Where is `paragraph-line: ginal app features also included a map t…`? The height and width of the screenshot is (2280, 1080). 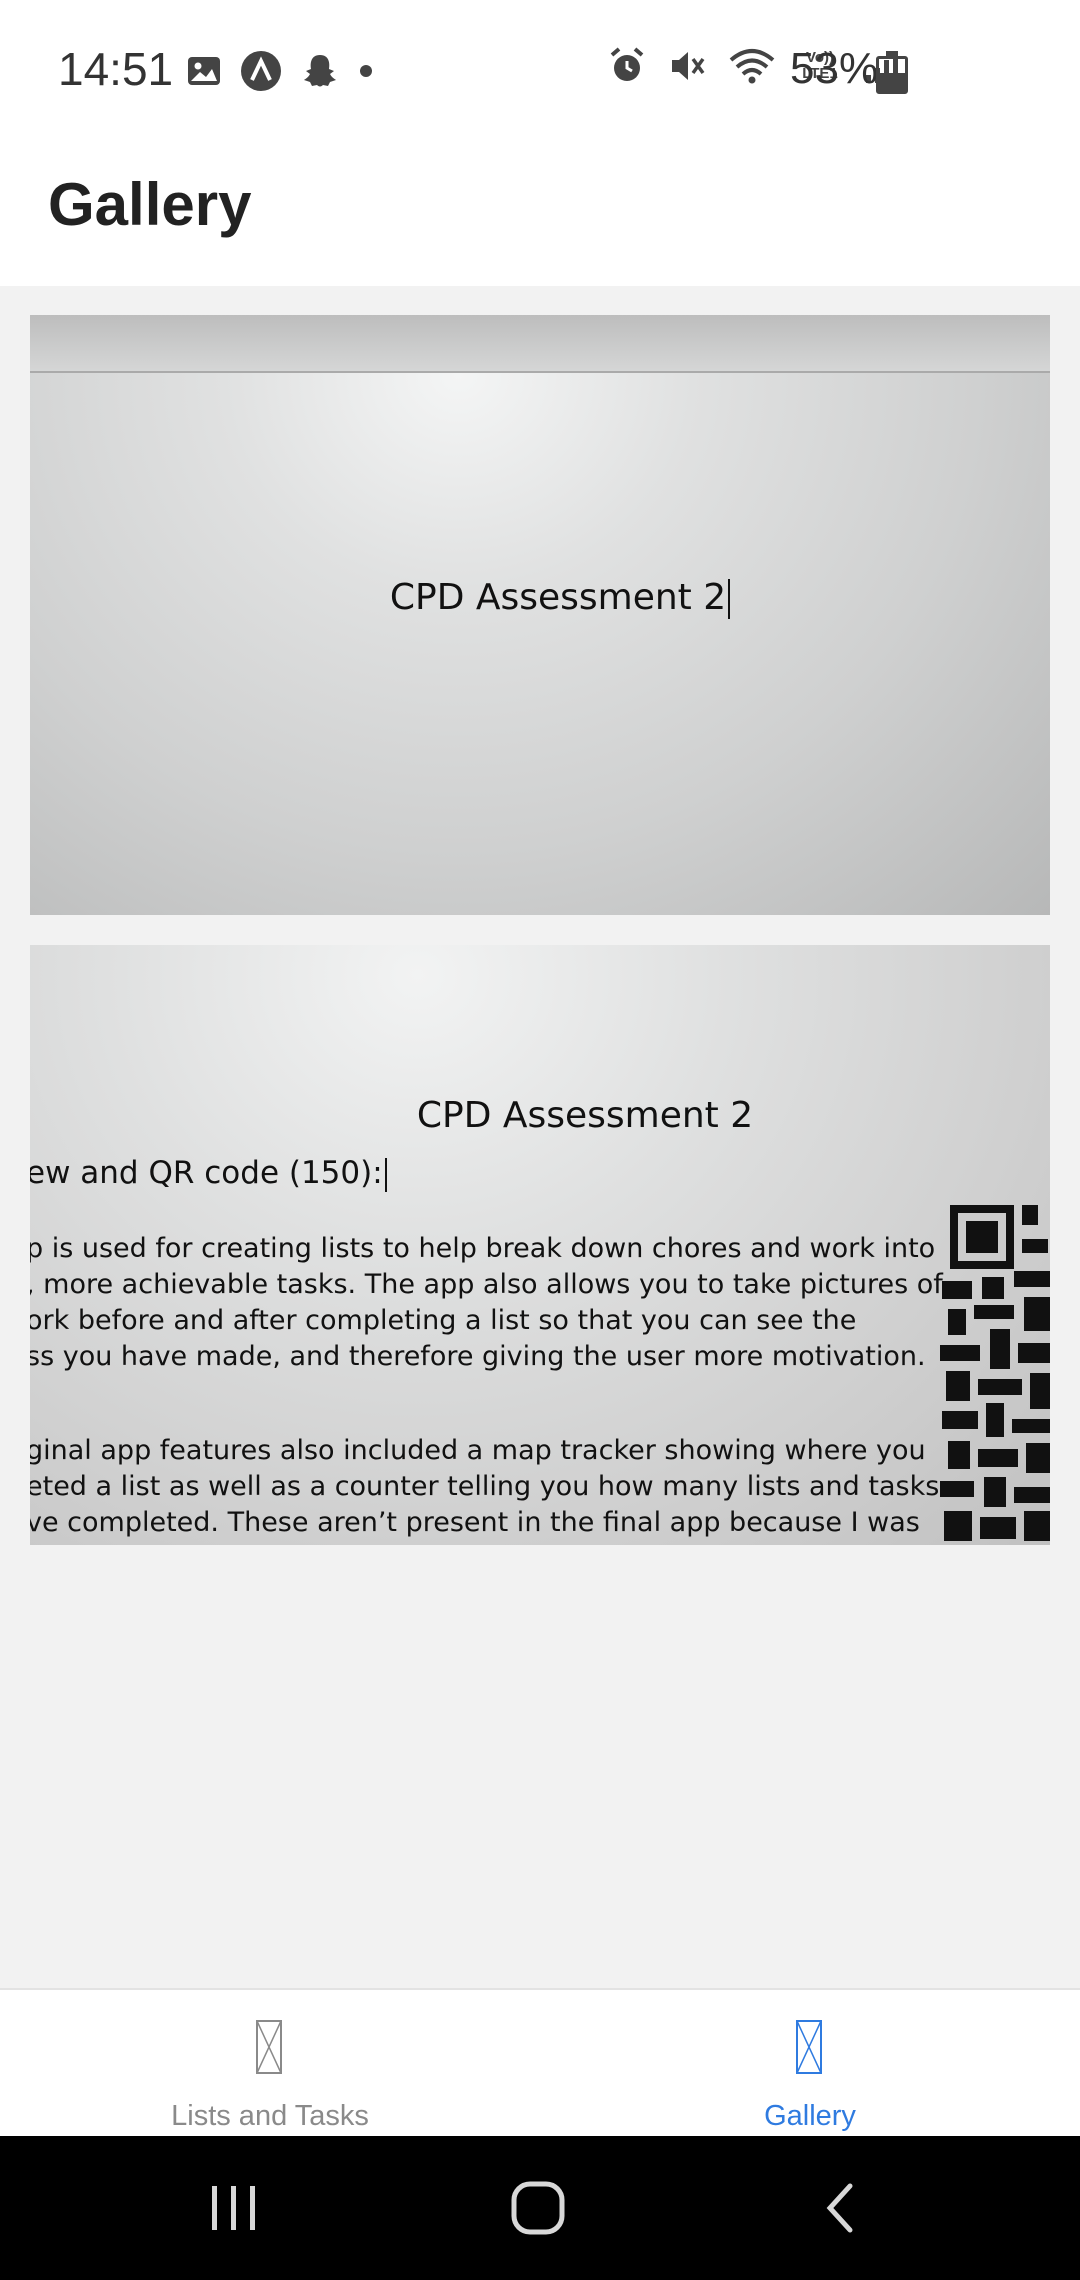
paragraph-line: ginal app features also included a map t… is located at coordinates (478, 1450).